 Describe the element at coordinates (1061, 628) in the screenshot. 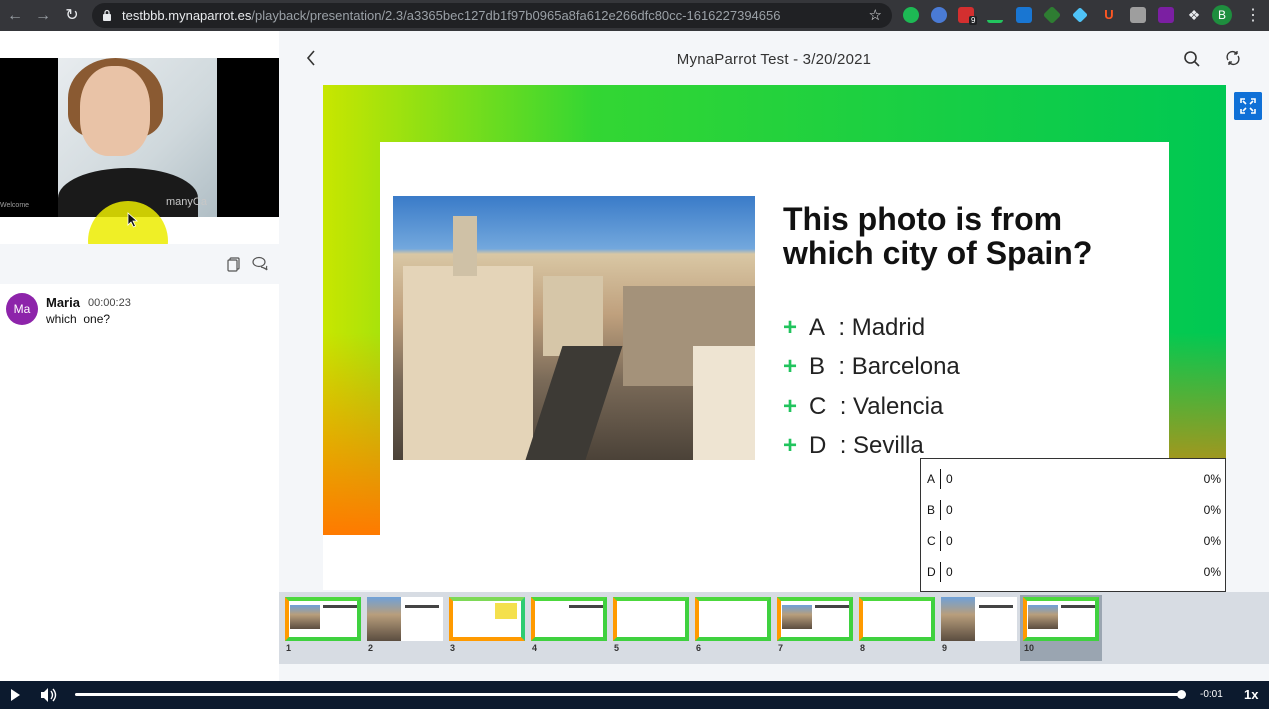

I see `slide-thumbnail: 10` at that location.